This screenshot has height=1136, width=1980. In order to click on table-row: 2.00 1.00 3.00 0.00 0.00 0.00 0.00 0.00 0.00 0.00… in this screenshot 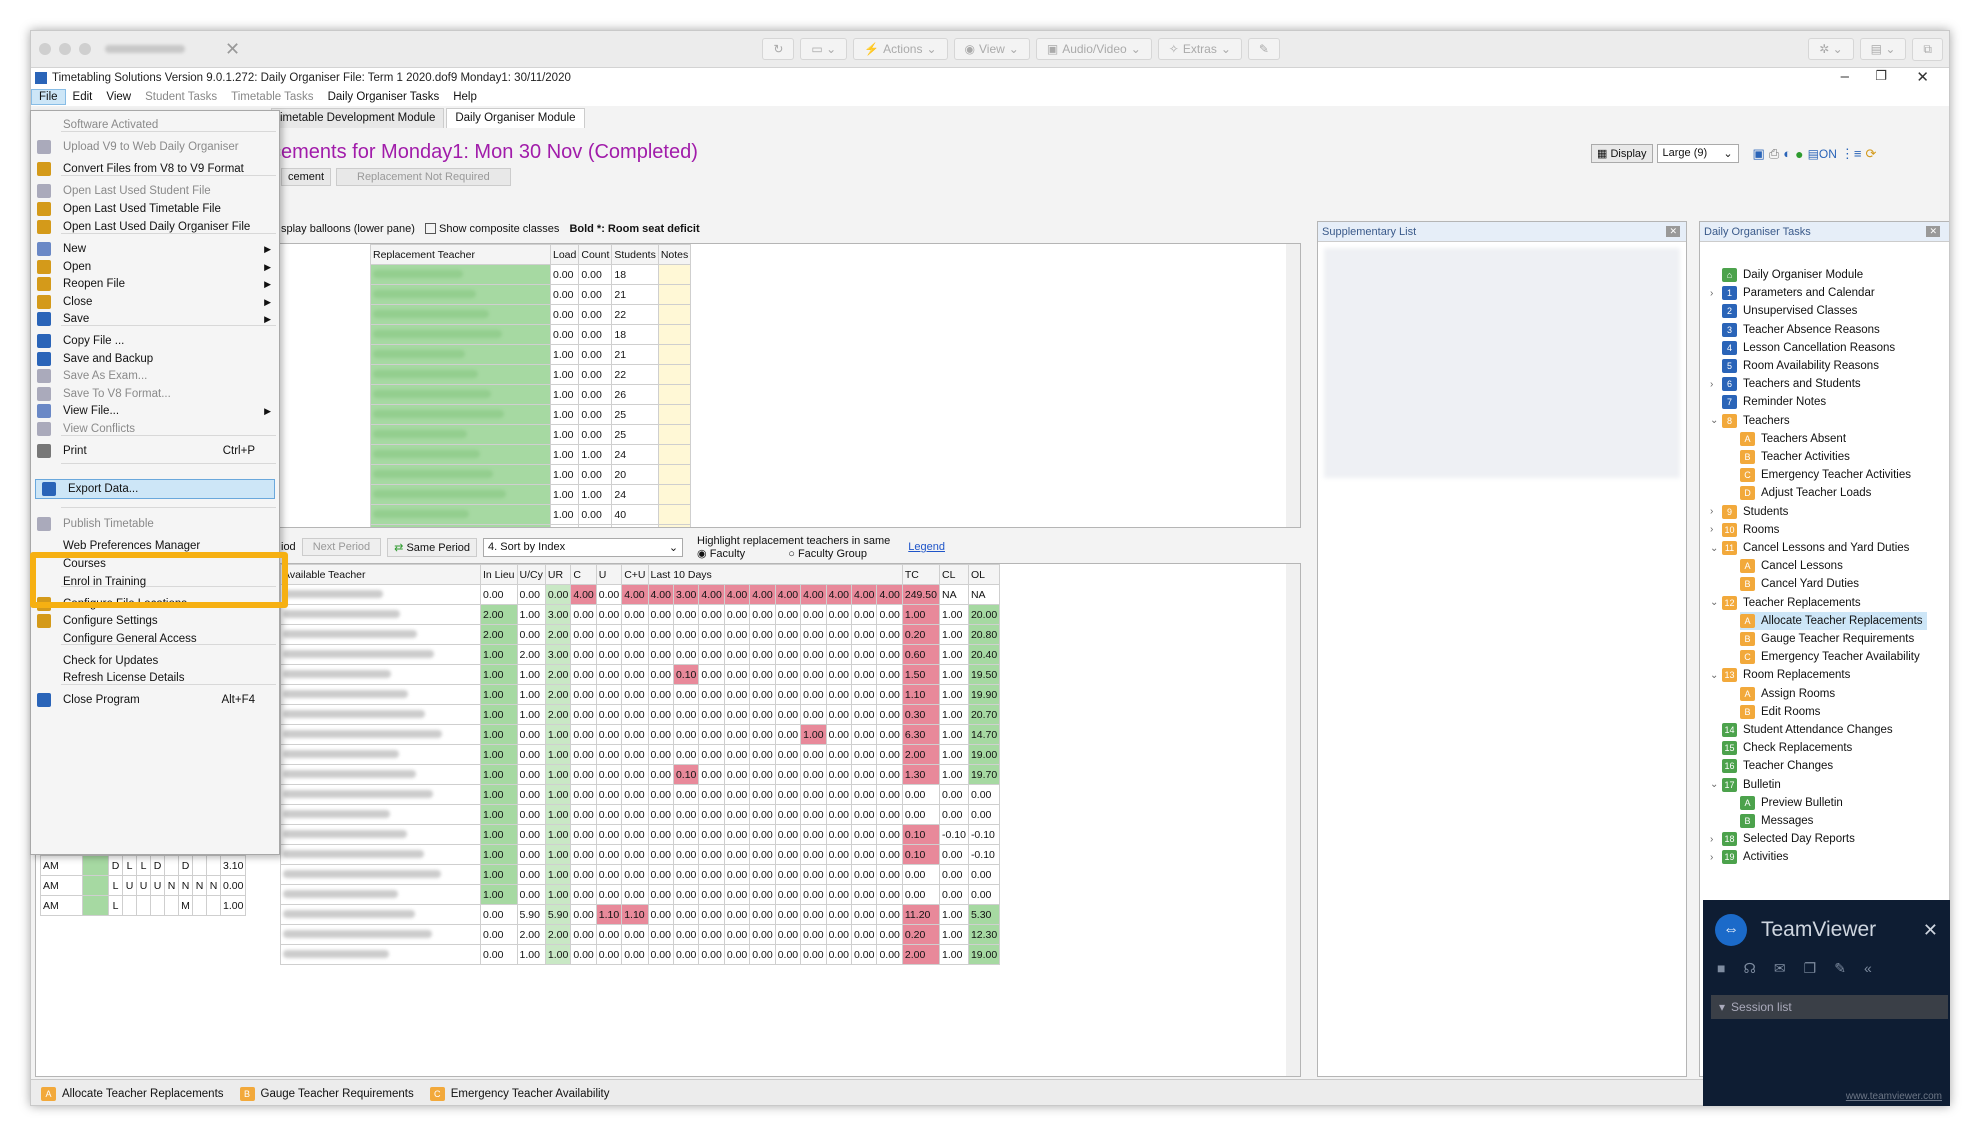, I will do `click(640, 614)`.